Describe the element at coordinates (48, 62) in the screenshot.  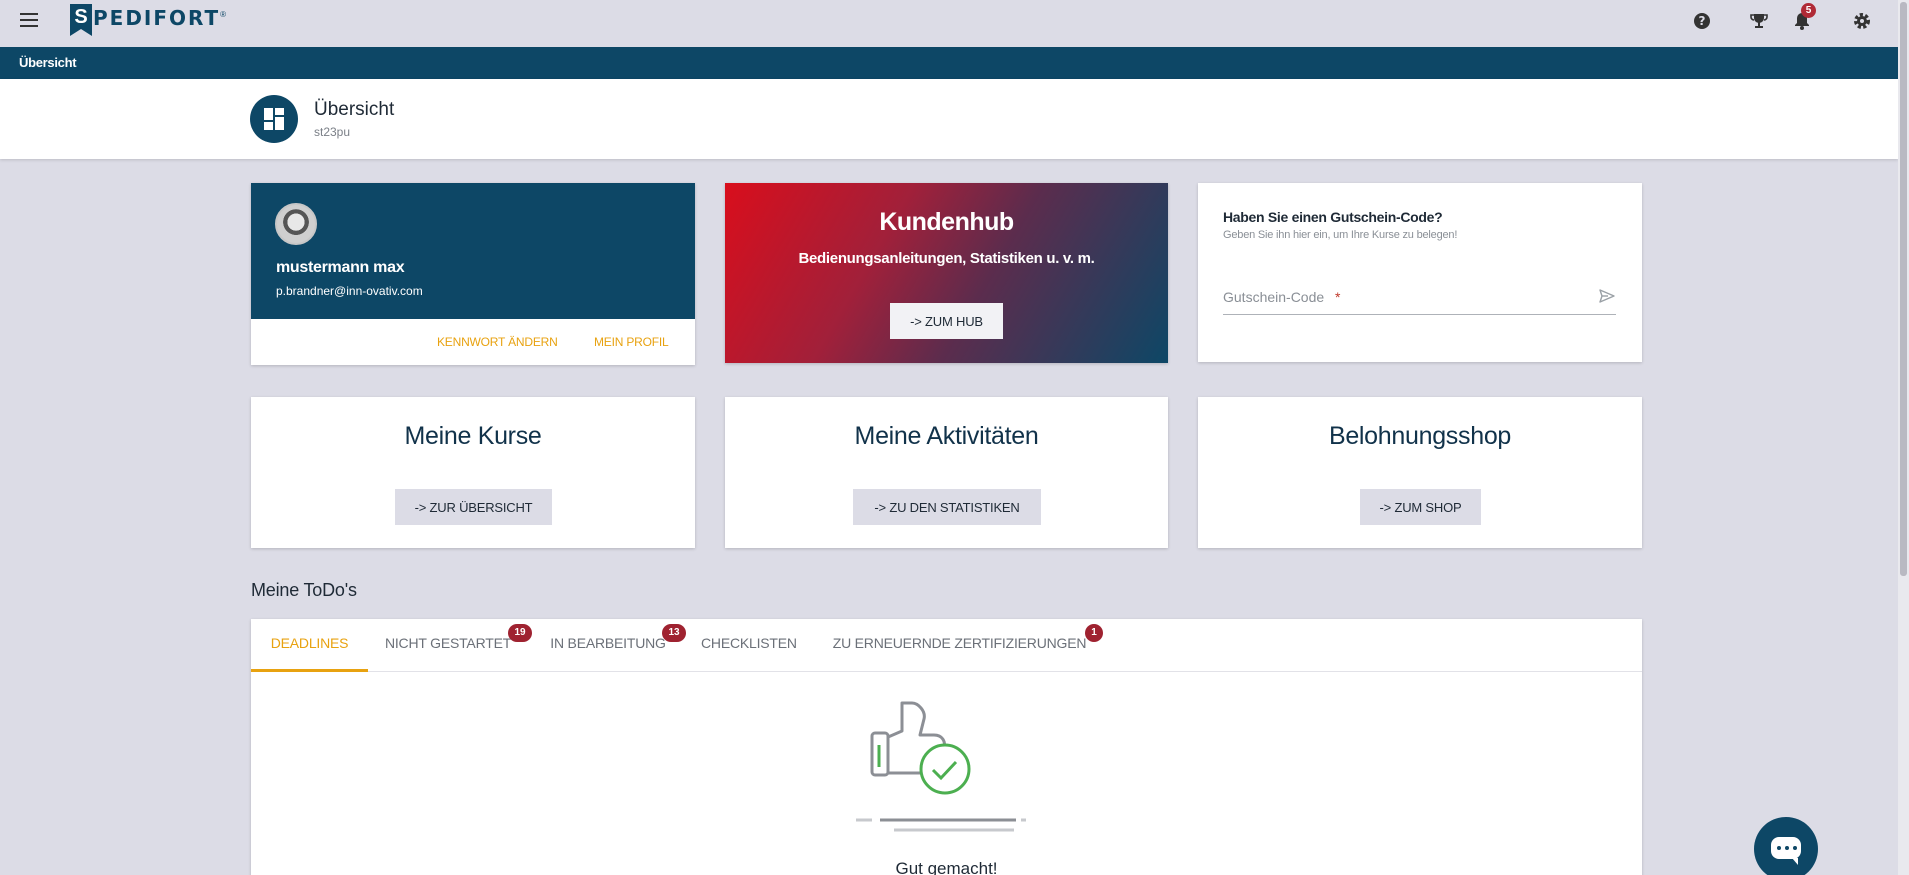
I see `breadcrumb: Übersicht` at that location.